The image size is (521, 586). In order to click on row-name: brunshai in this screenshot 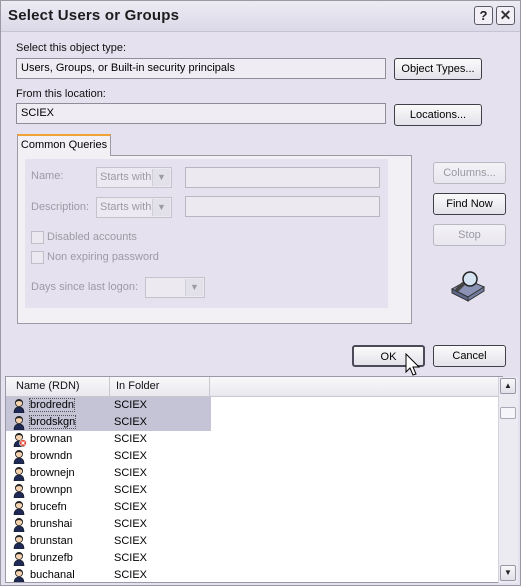, I will do `click(51, 524)`.